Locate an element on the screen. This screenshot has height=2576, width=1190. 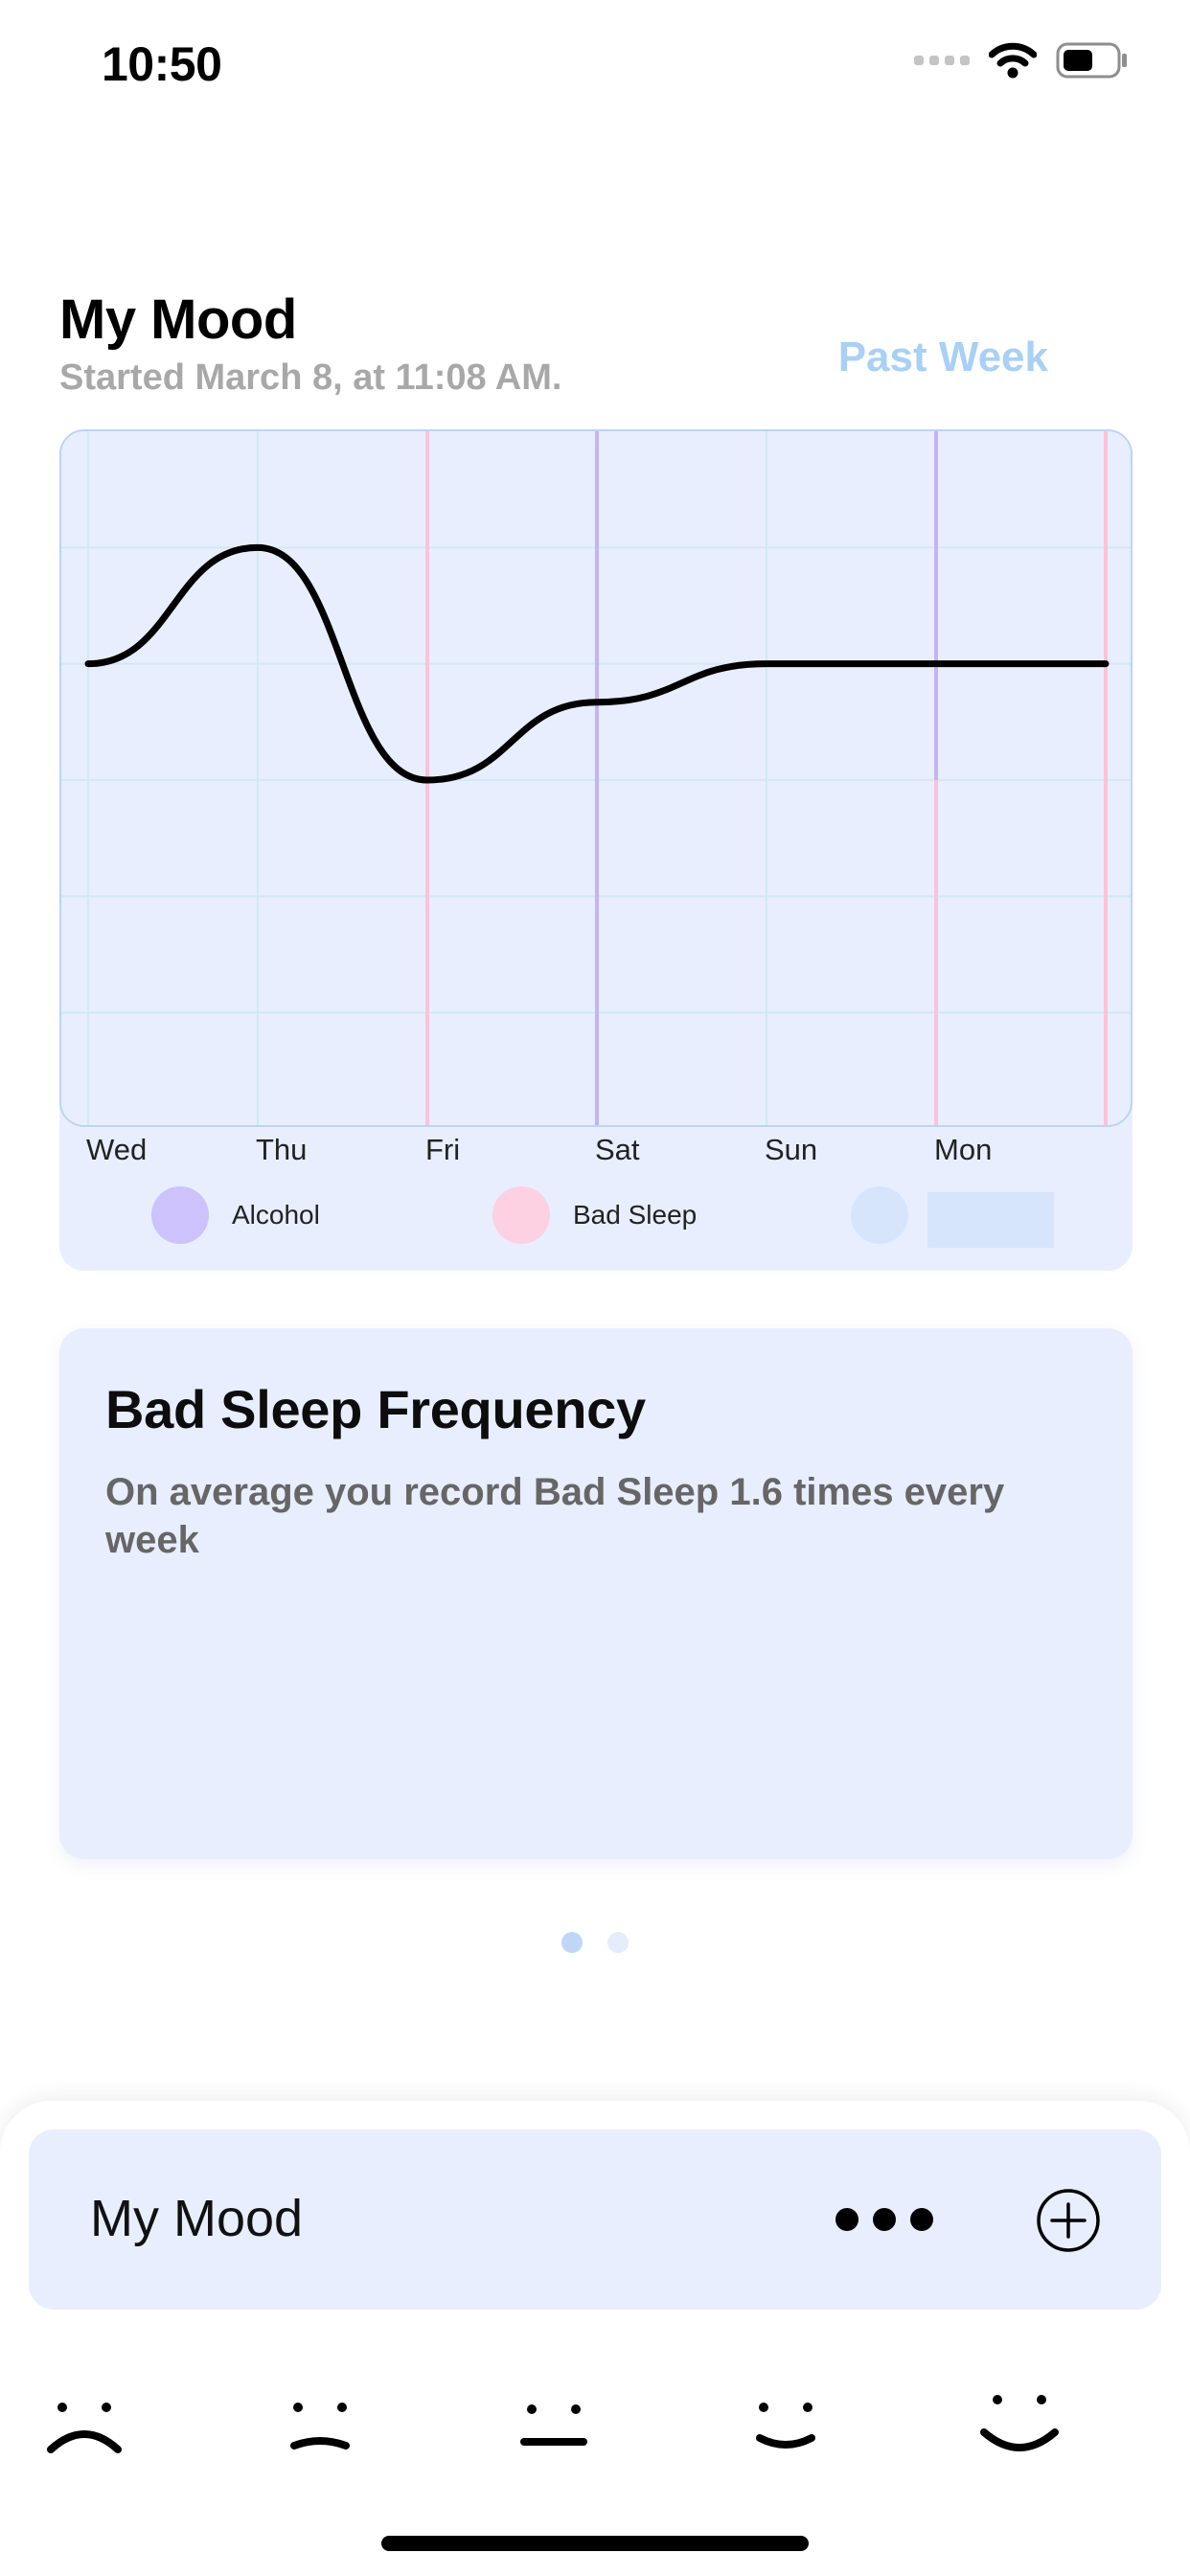
x-tick-label: Wed is located at coordinates (117, 1149).